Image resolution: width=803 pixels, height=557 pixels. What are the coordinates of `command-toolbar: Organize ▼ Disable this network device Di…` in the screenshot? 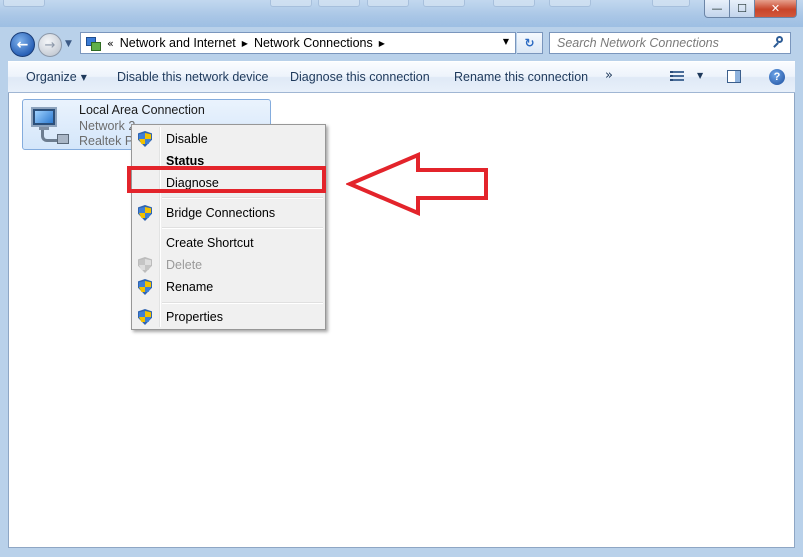 It's located at (401, 77).